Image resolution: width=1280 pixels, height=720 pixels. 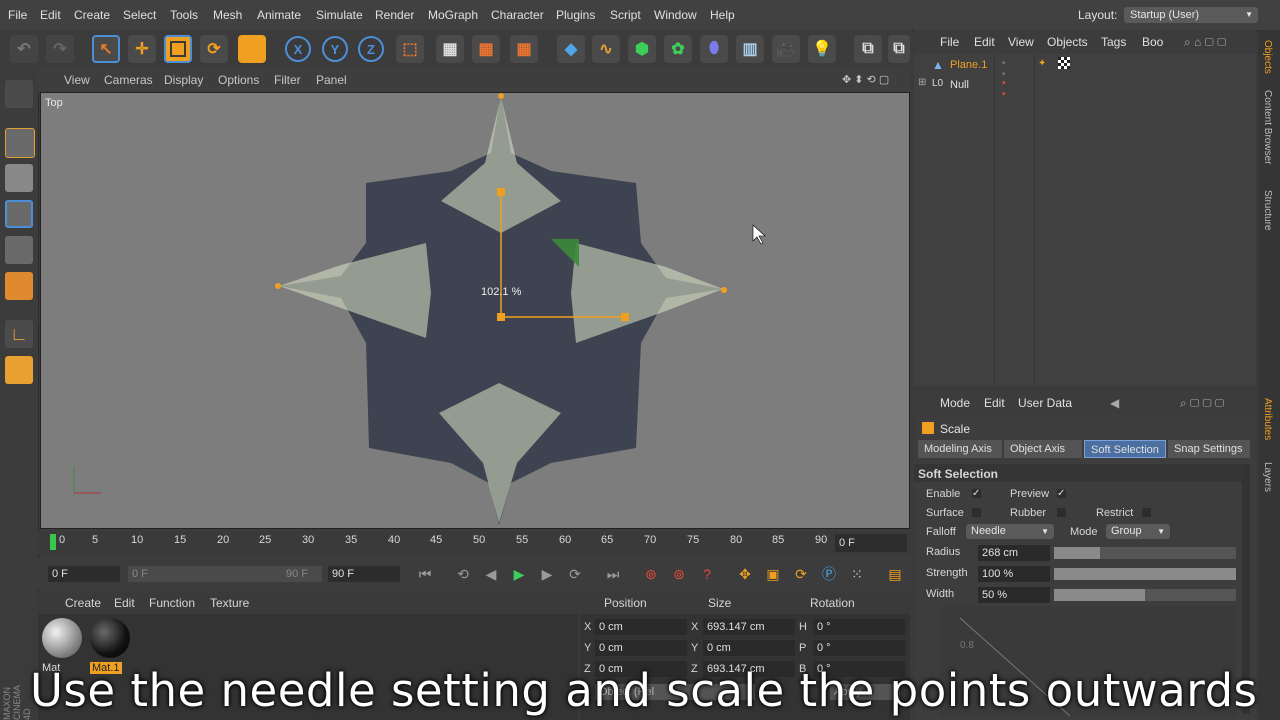 What do you see at coordinates (1152, 42) in the screenshot?
I see `object-menu-bookmarks: Boo` at bounding box center [1152, 42].